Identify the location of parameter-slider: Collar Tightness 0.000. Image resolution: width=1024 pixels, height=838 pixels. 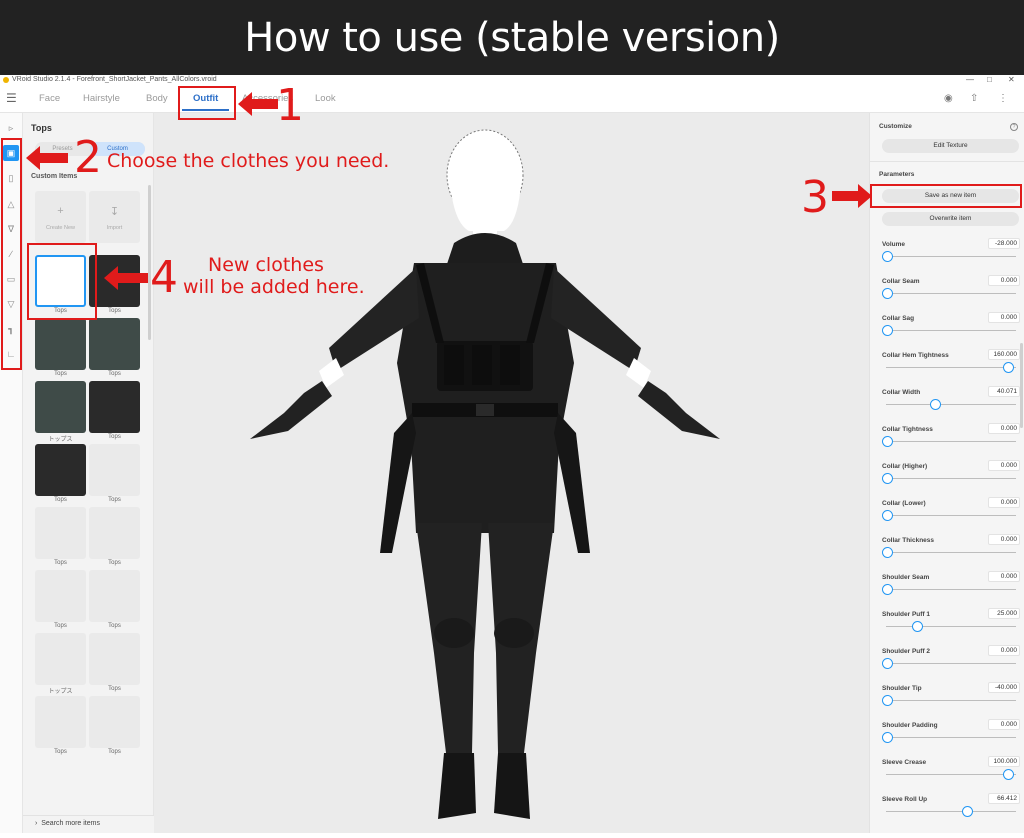
(951, 439).